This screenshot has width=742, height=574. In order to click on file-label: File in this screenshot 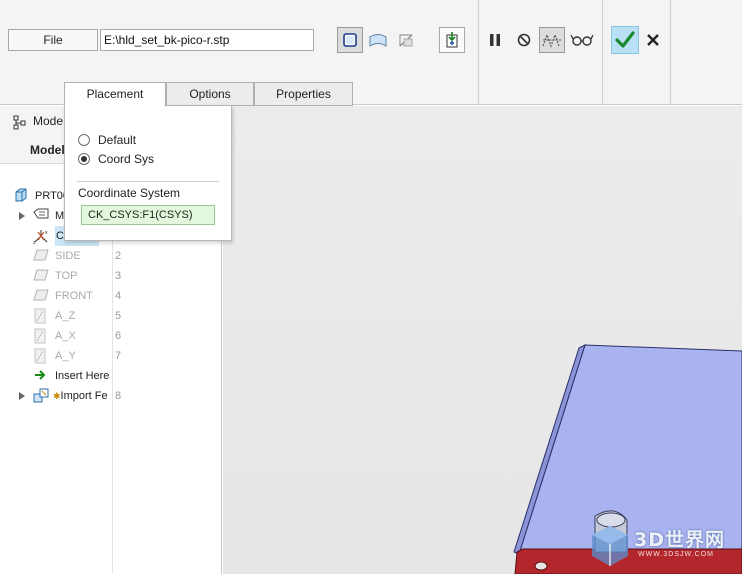, I will do `click(53, 40)`.